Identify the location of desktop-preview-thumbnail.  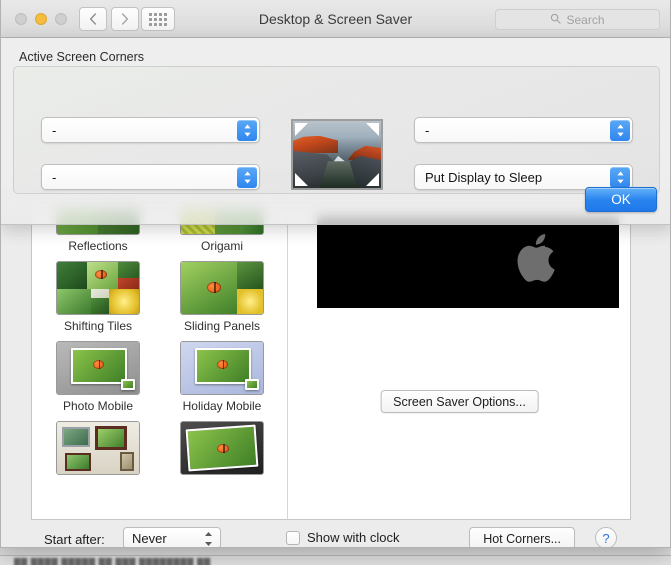
(337, 154).